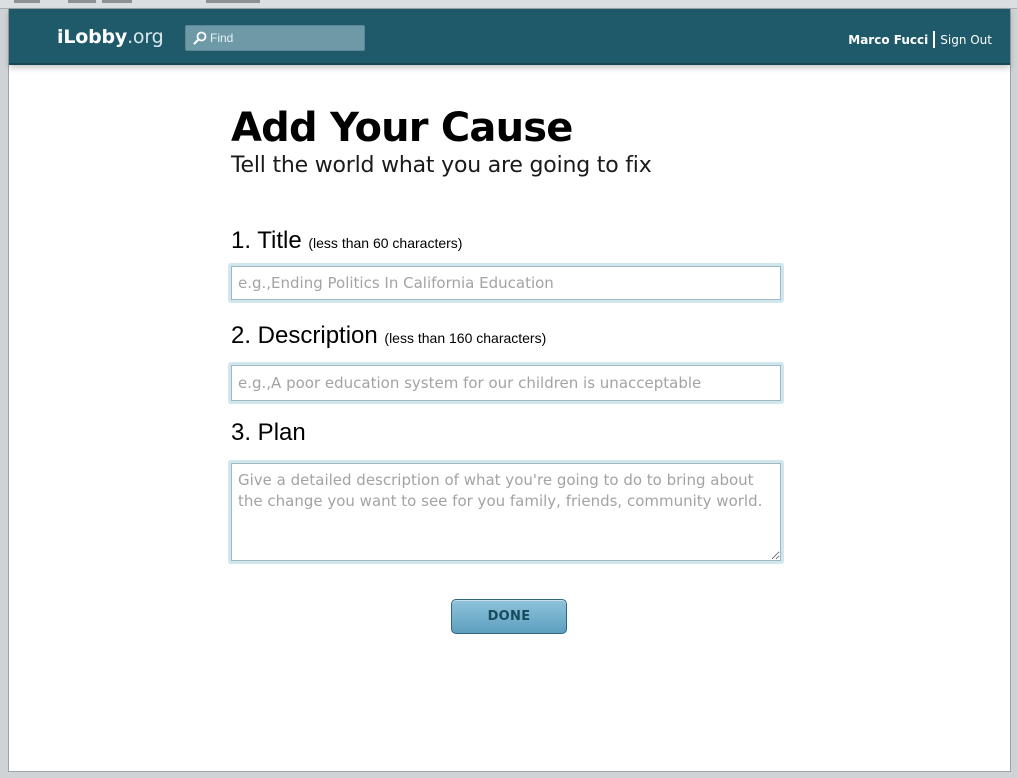  What do you see at coordinates (145, 37) in the screenshot?
I see `logo-tld-text: .org` at bounding box center [145, 37].